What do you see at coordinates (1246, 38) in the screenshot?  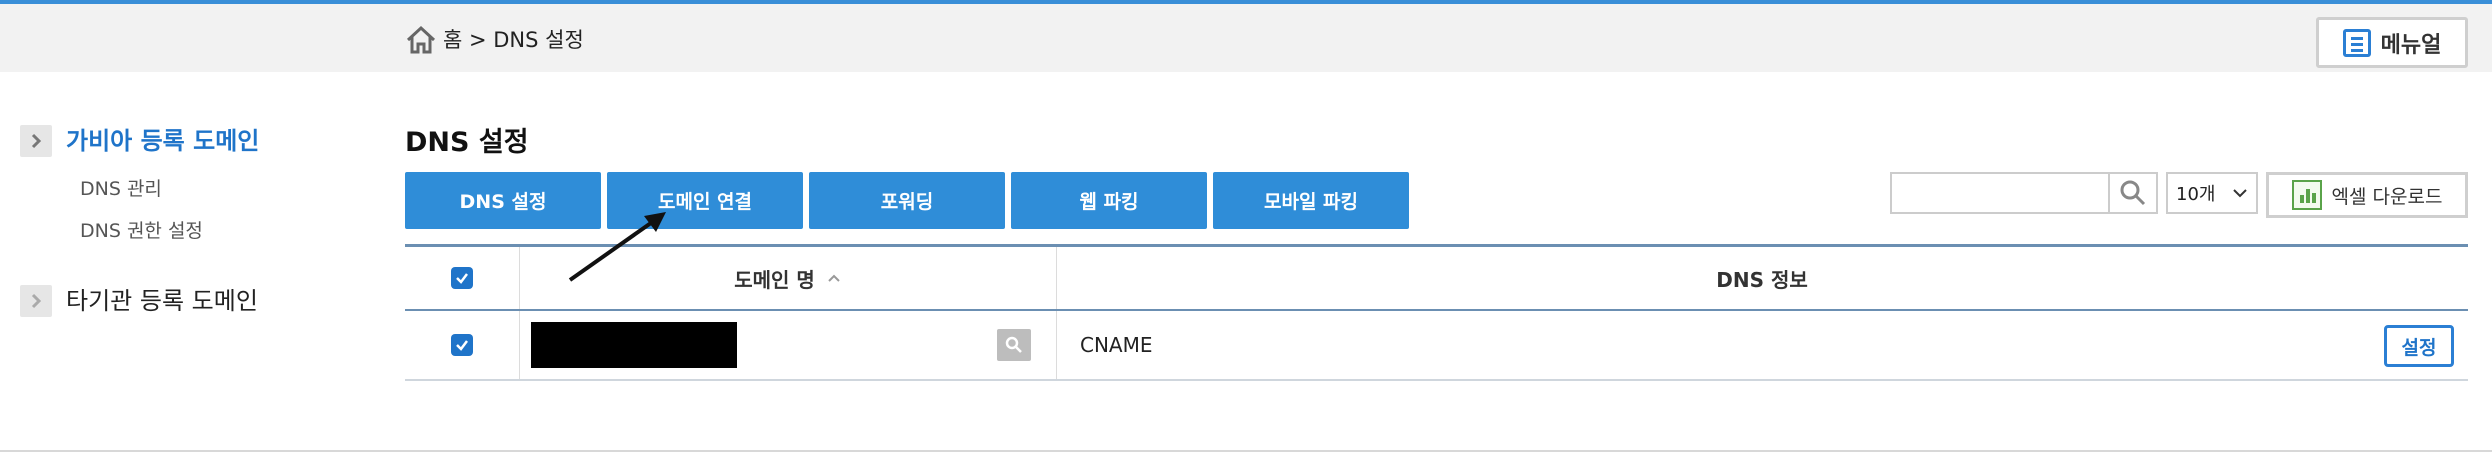 I see `header-bar: 홈 > DNS 설정 메뉴얼` at bounding box center [1246, 38].